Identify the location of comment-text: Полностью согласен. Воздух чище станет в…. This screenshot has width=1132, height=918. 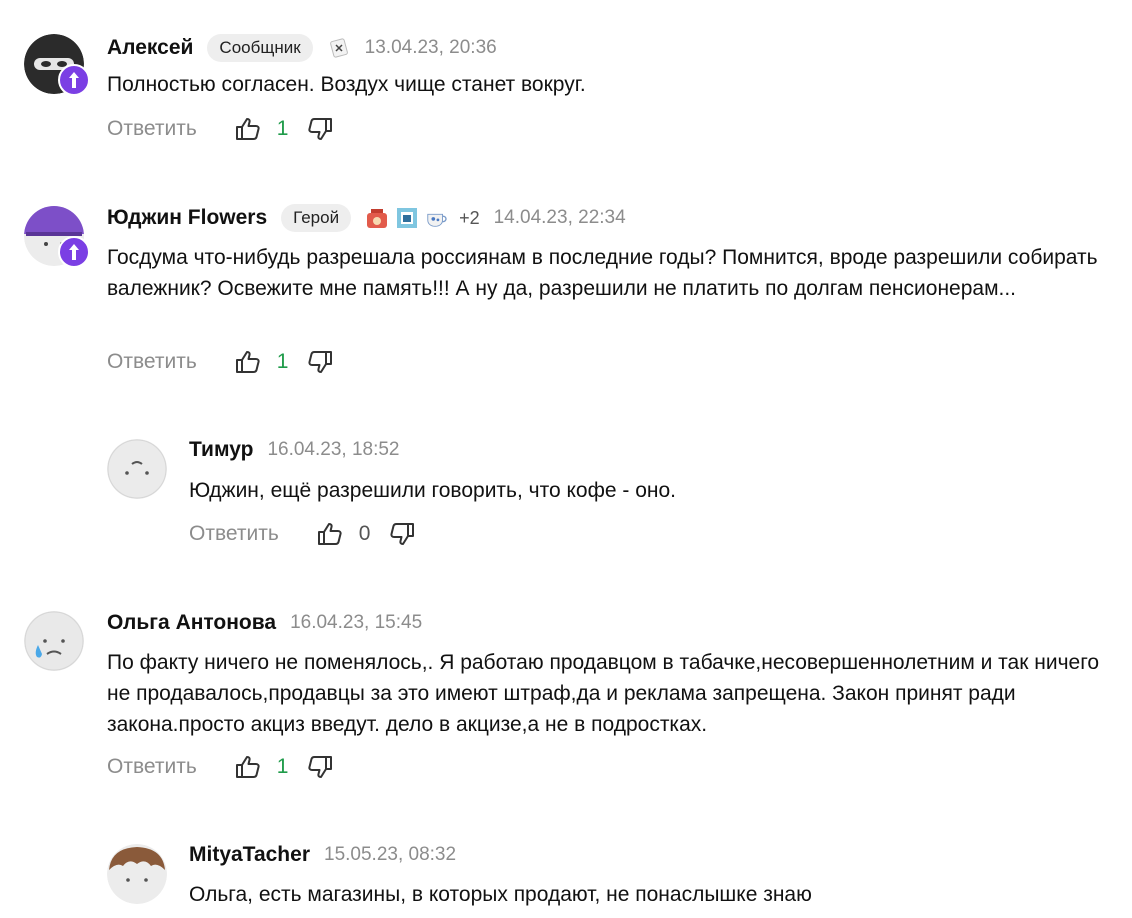
(346, 84).